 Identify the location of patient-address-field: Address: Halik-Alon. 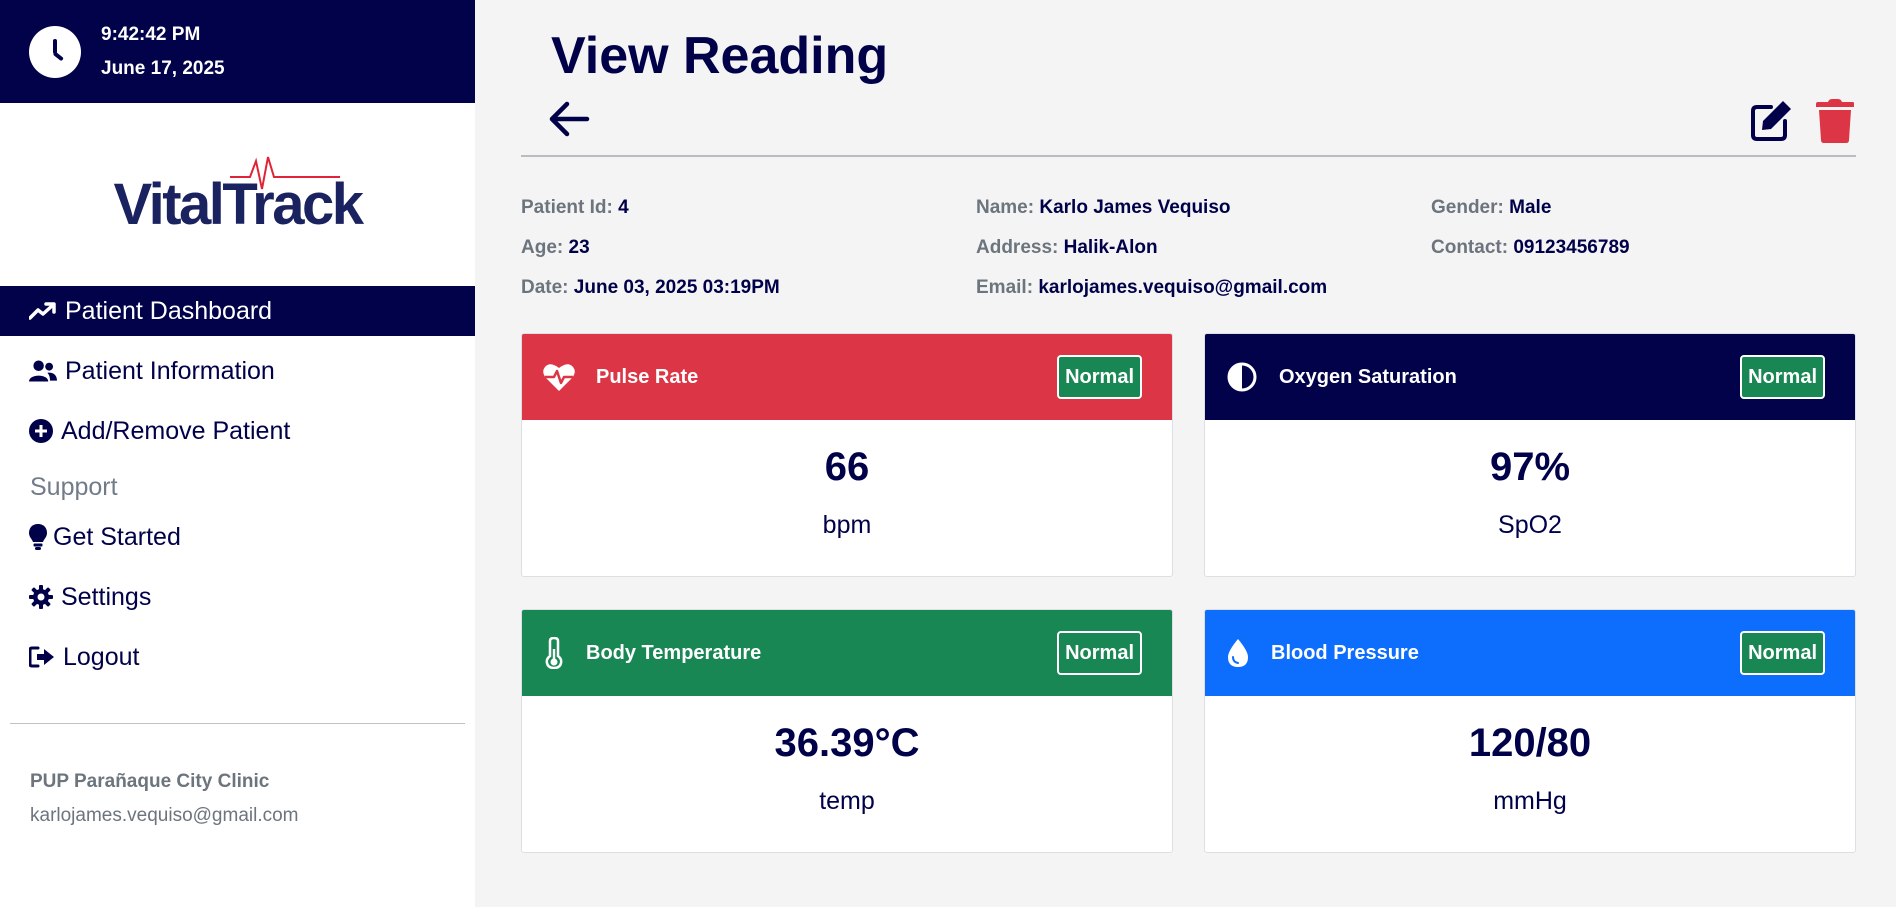
(1067, 248).